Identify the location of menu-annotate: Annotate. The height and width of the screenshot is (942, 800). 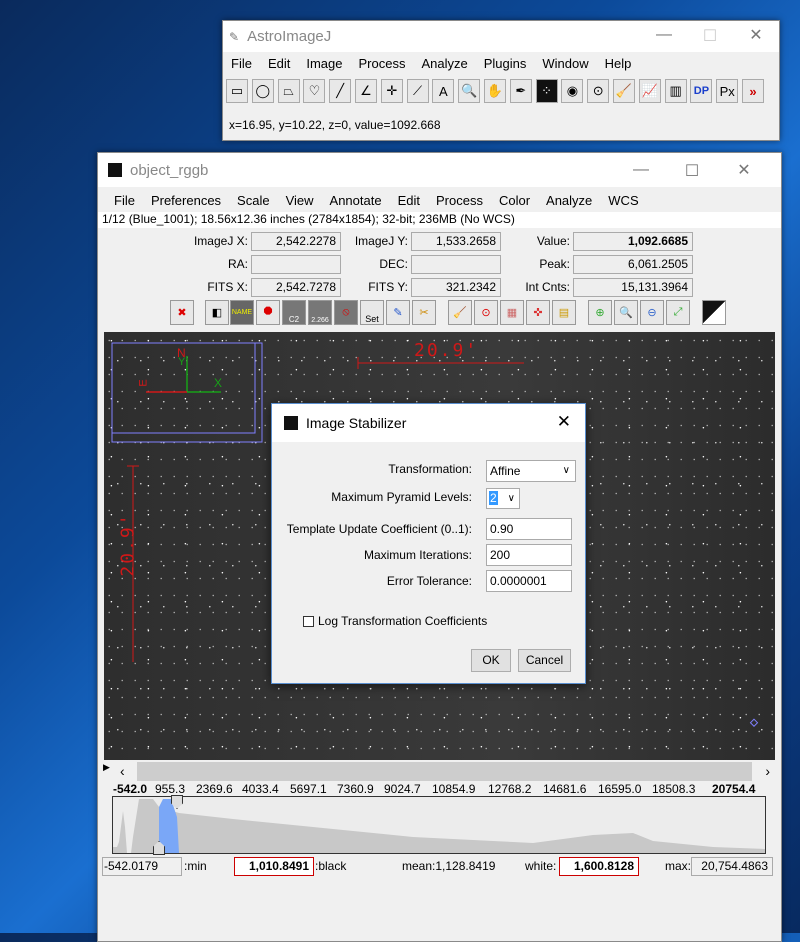
(356, 200).